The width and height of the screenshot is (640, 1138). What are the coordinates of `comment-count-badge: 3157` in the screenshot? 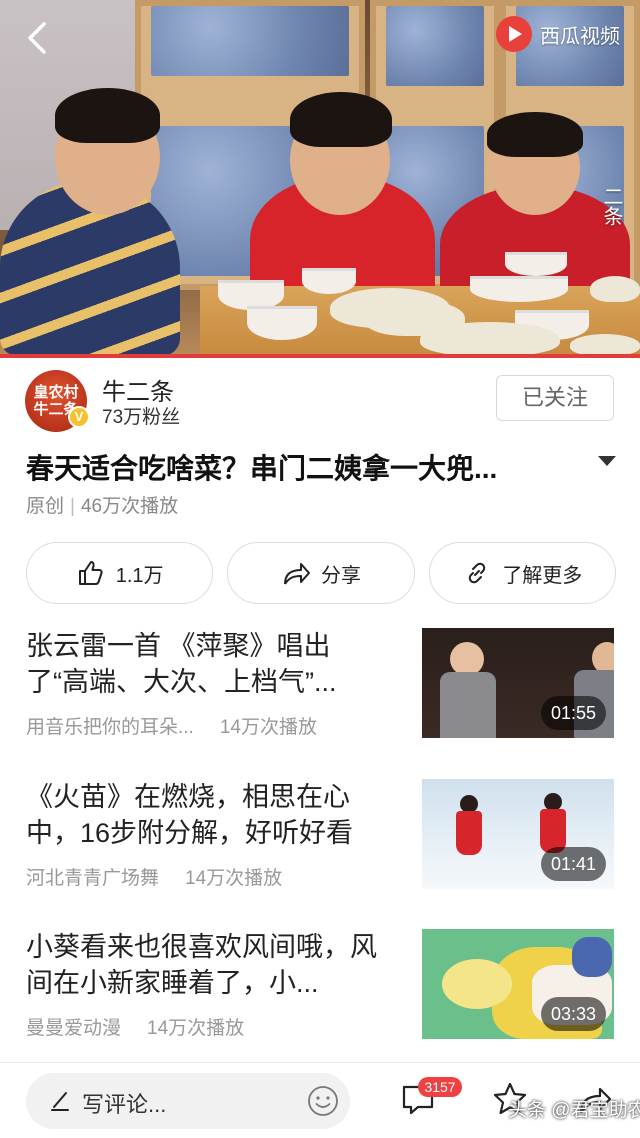 It's located at (440, 1087).